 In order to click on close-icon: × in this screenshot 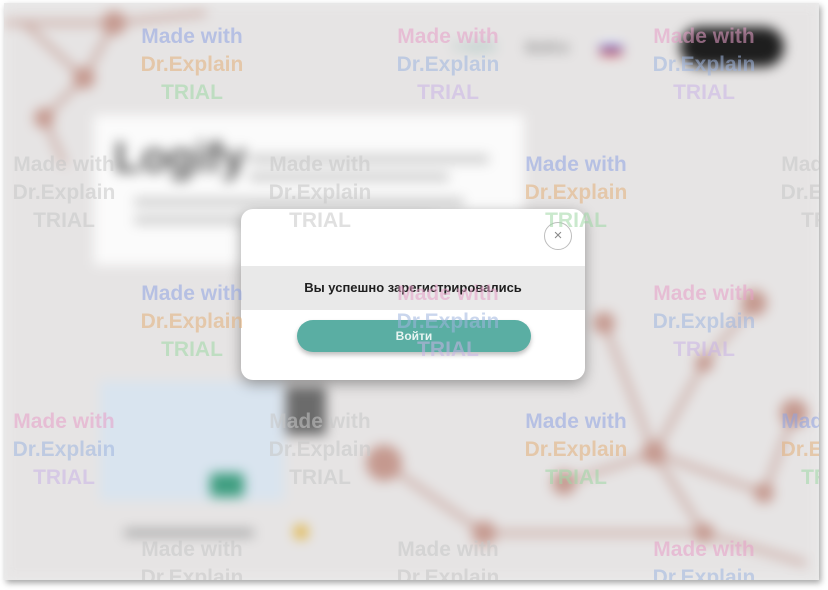, I will do `click(558, 236)`.